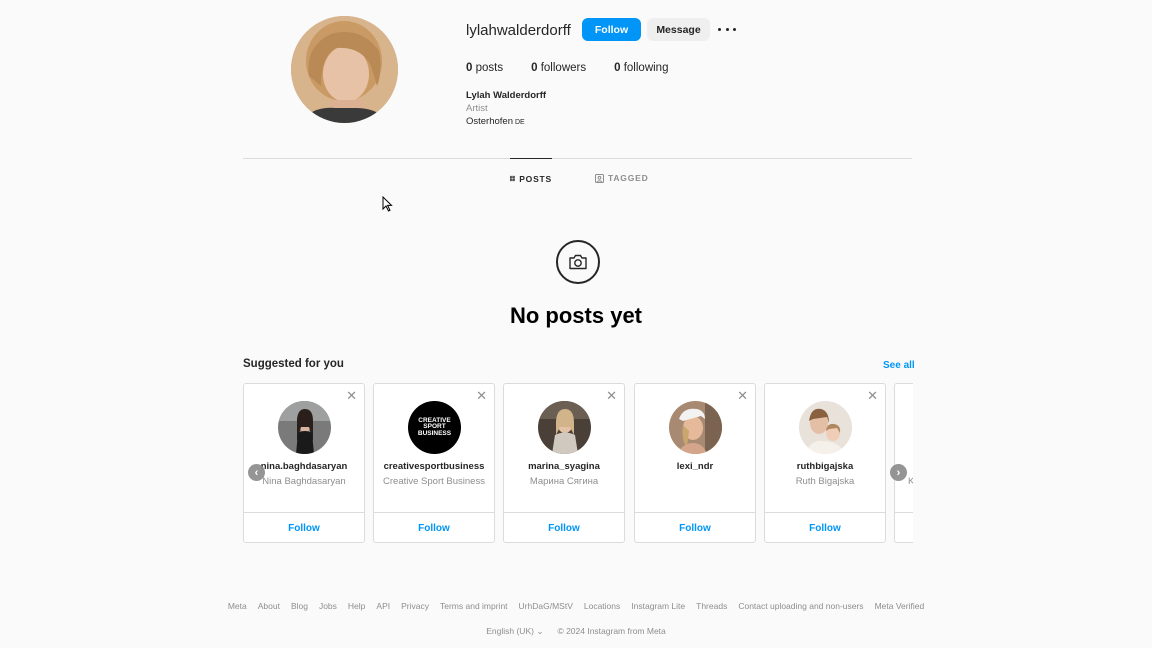 The image size is (1152, 648). Describe the element at coordinates (237, 606) in the screenshot. I see `footer-link: Meta` at that location.